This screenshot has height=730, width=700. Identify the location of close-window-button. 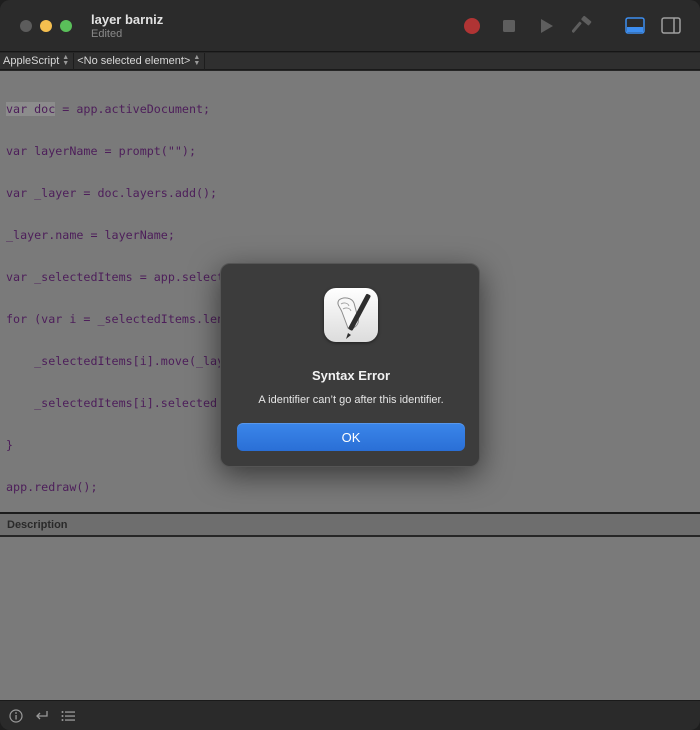
(26, 26).